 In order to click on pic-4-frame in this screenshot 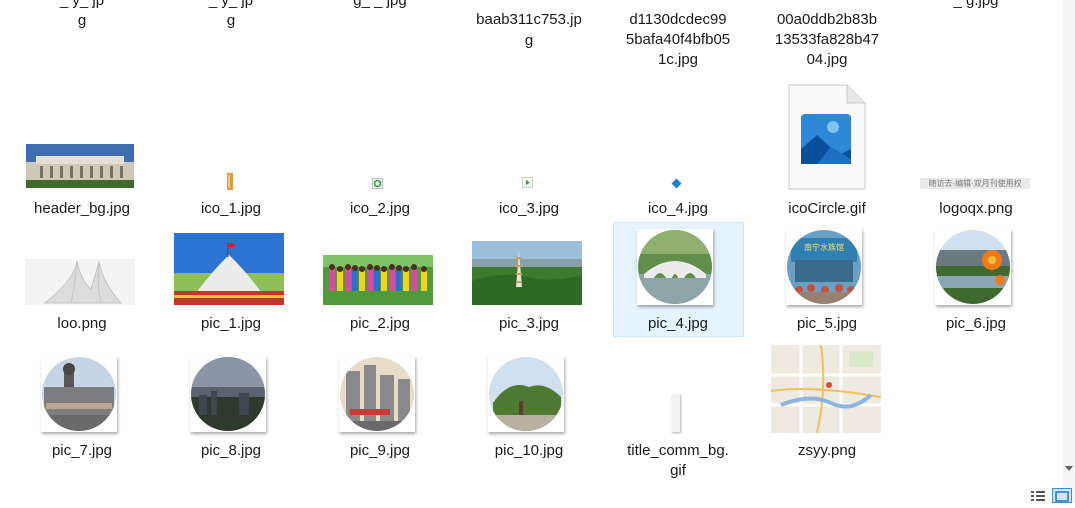, I will do `click(675, 267)`.